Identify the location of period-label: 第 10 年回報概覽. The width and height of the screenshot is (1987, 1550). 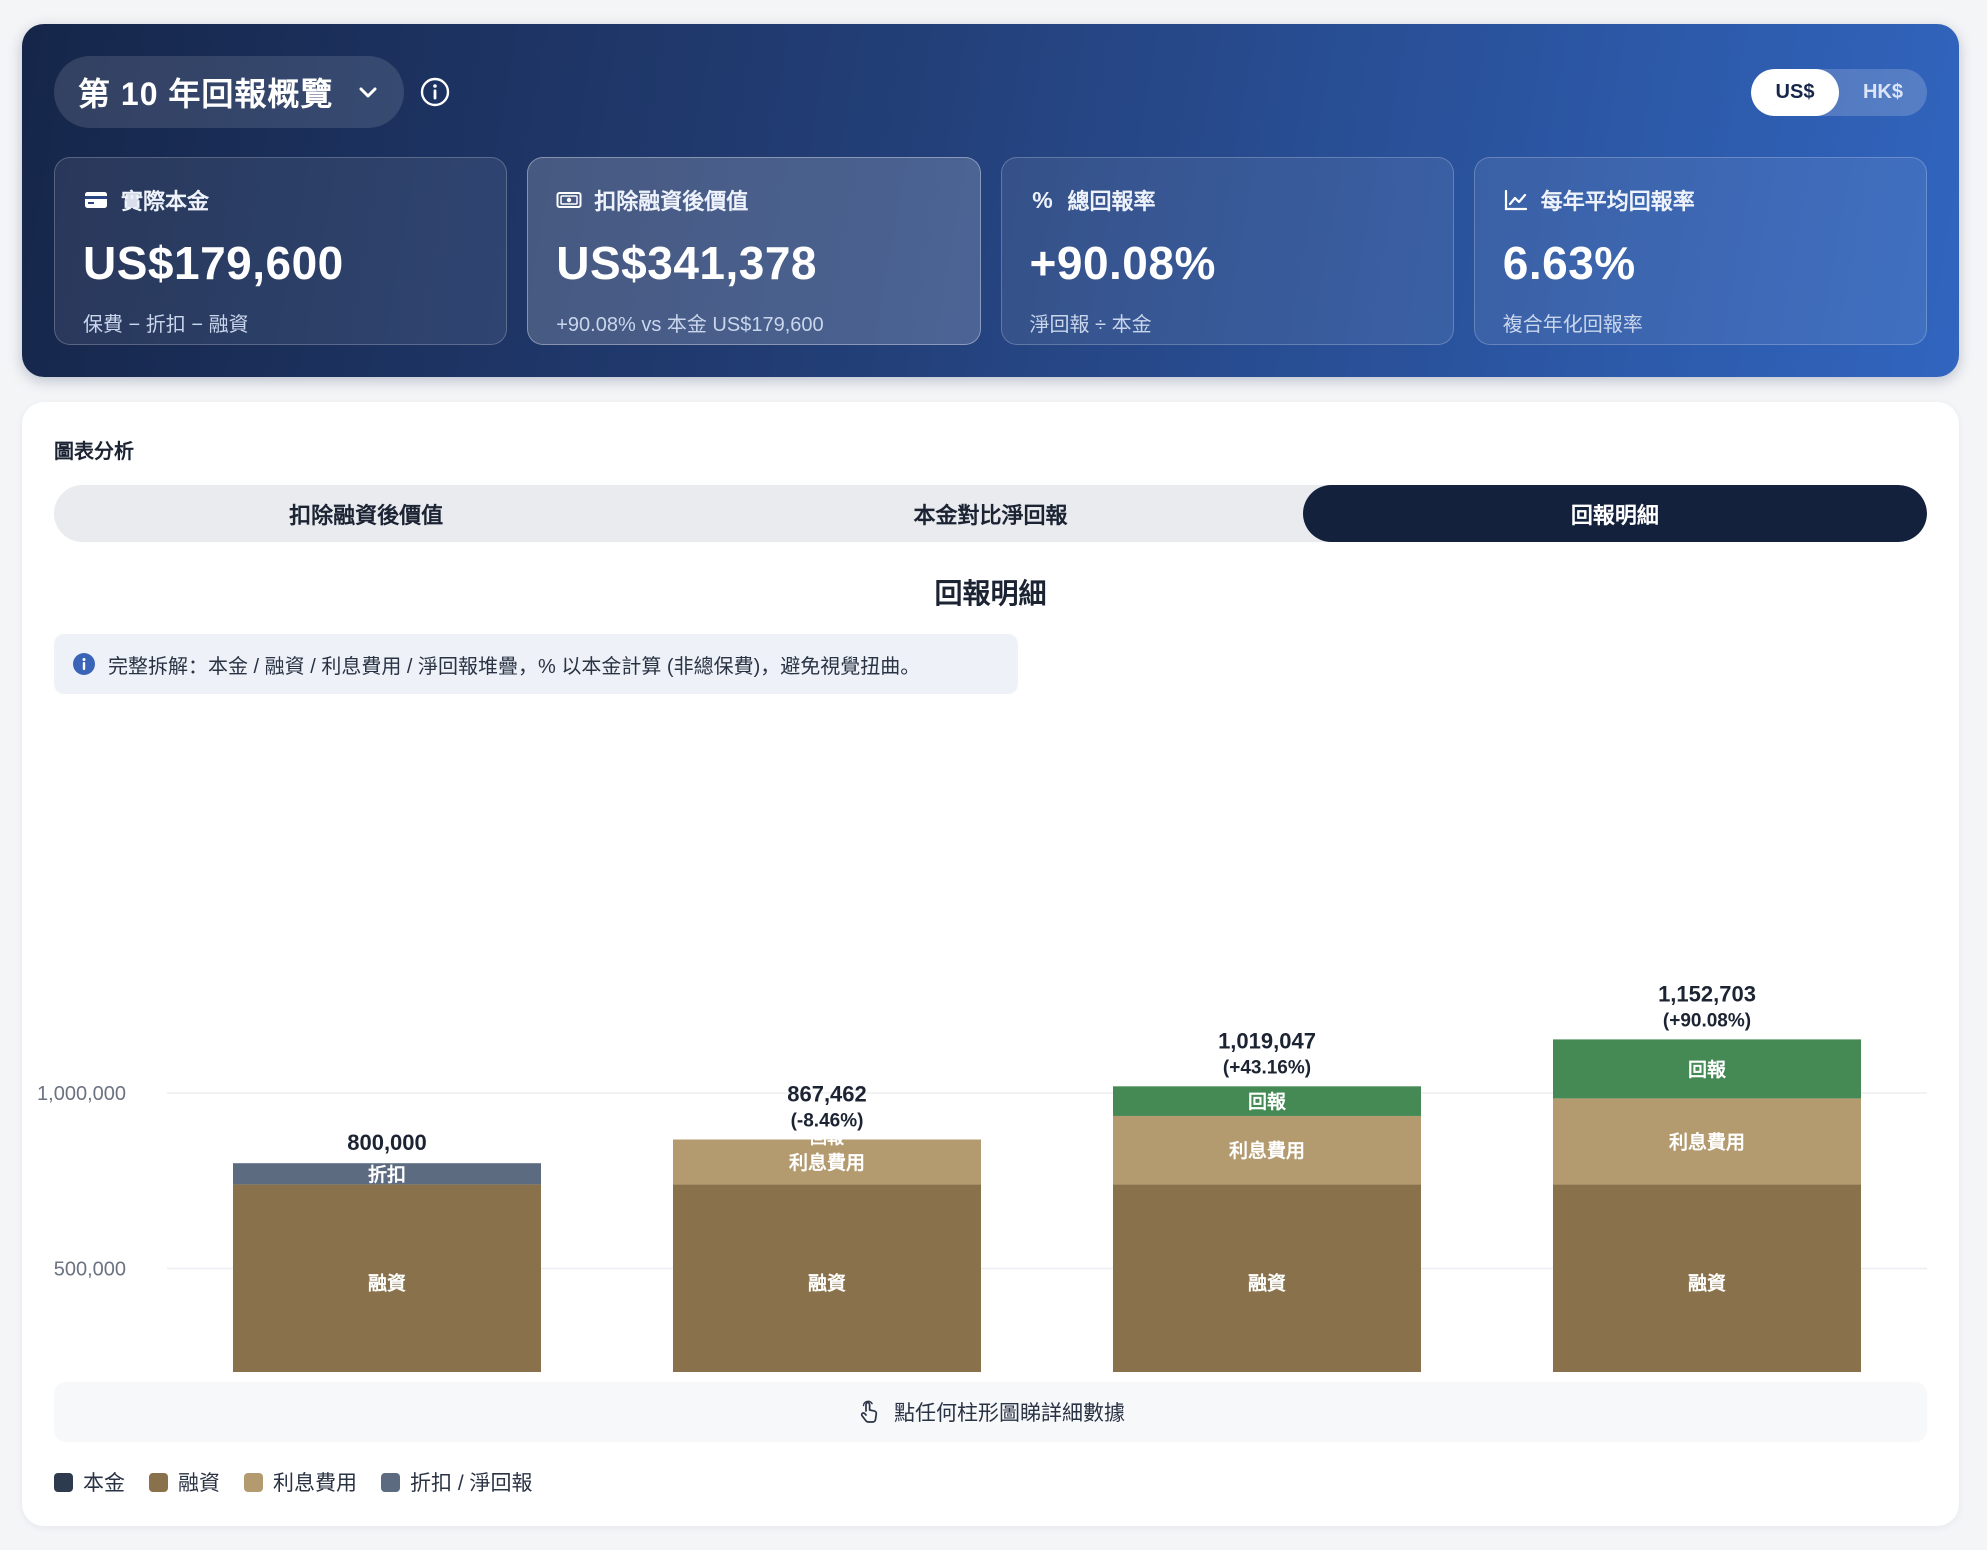
(206, 94).